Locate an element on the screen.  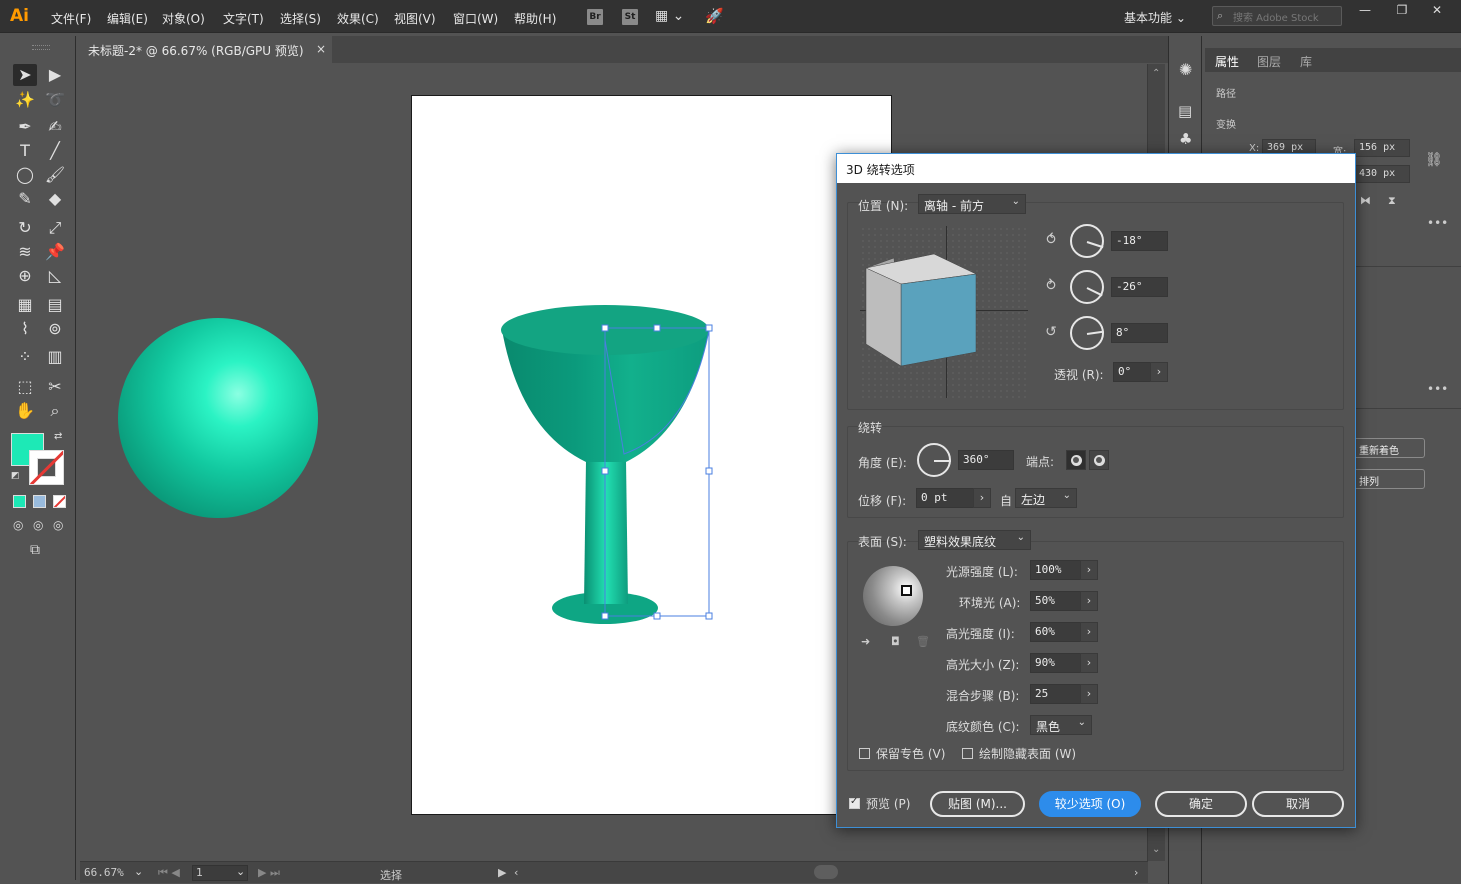
rotate-y-dial is located at coordinates (1087, 287).